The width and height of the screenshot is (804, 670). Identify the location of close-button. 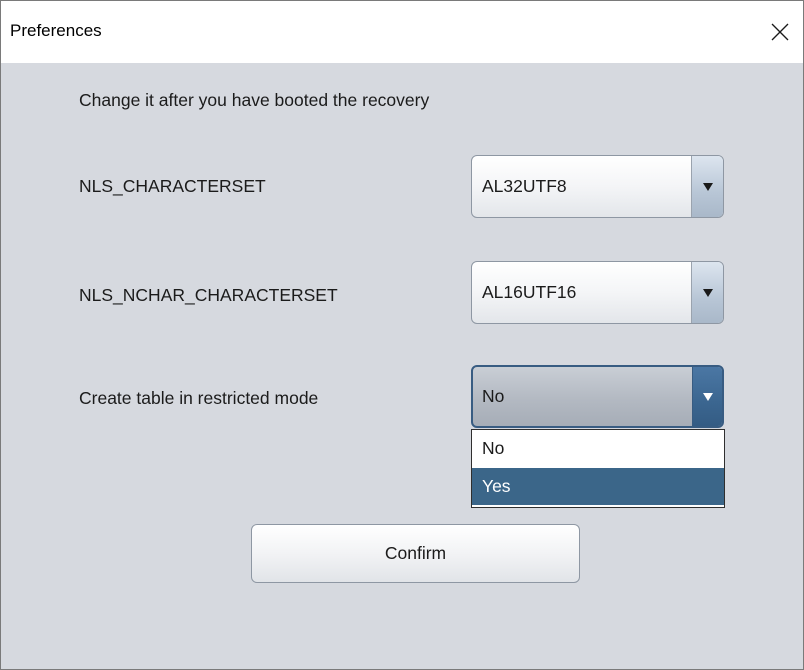
(780, 32).